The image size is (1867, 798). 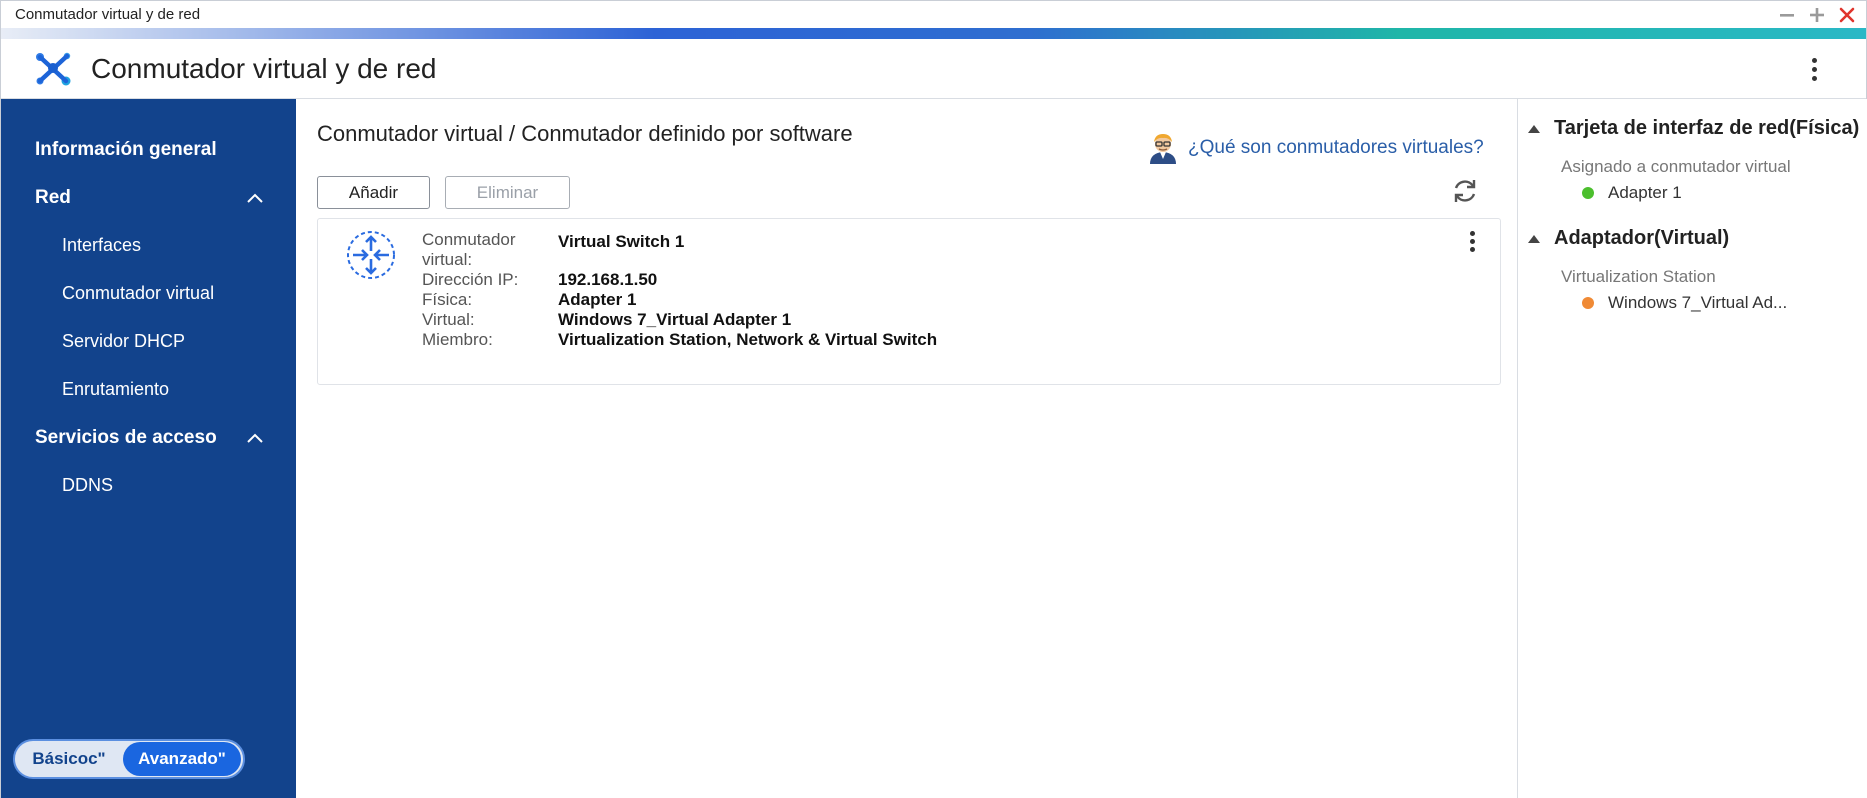 I want to click on sidebar-item-network: Red, so click(x=53, y=198).